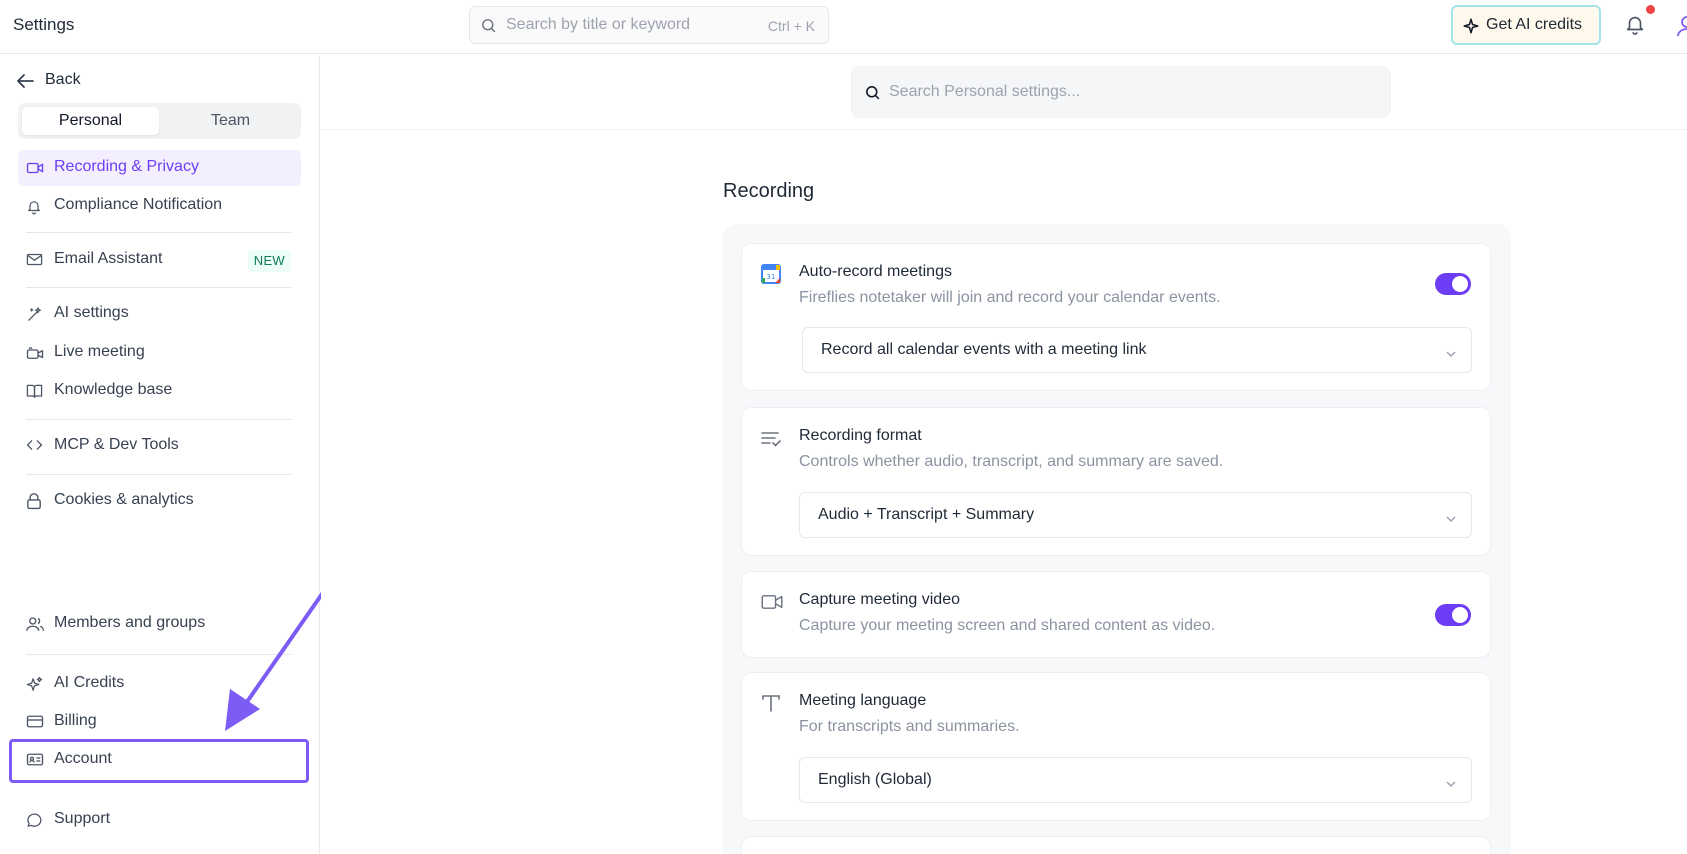  I want to click on sidebar-item-knowledge-base: Knowledge base, so click(159, 391).